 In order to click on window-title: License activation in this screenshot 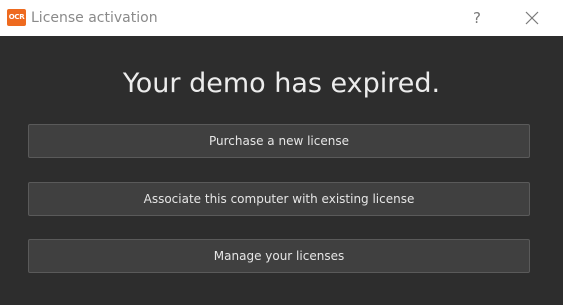, I will do `click(94, 18)`.